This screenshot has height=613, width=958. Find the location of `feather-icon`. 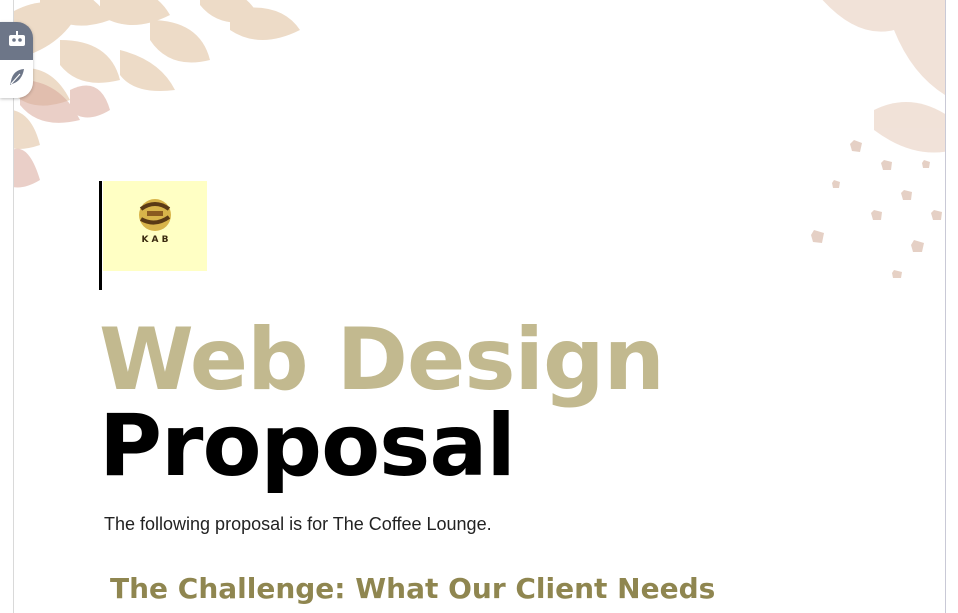

feather-icon is located at coordinates (17, 79).